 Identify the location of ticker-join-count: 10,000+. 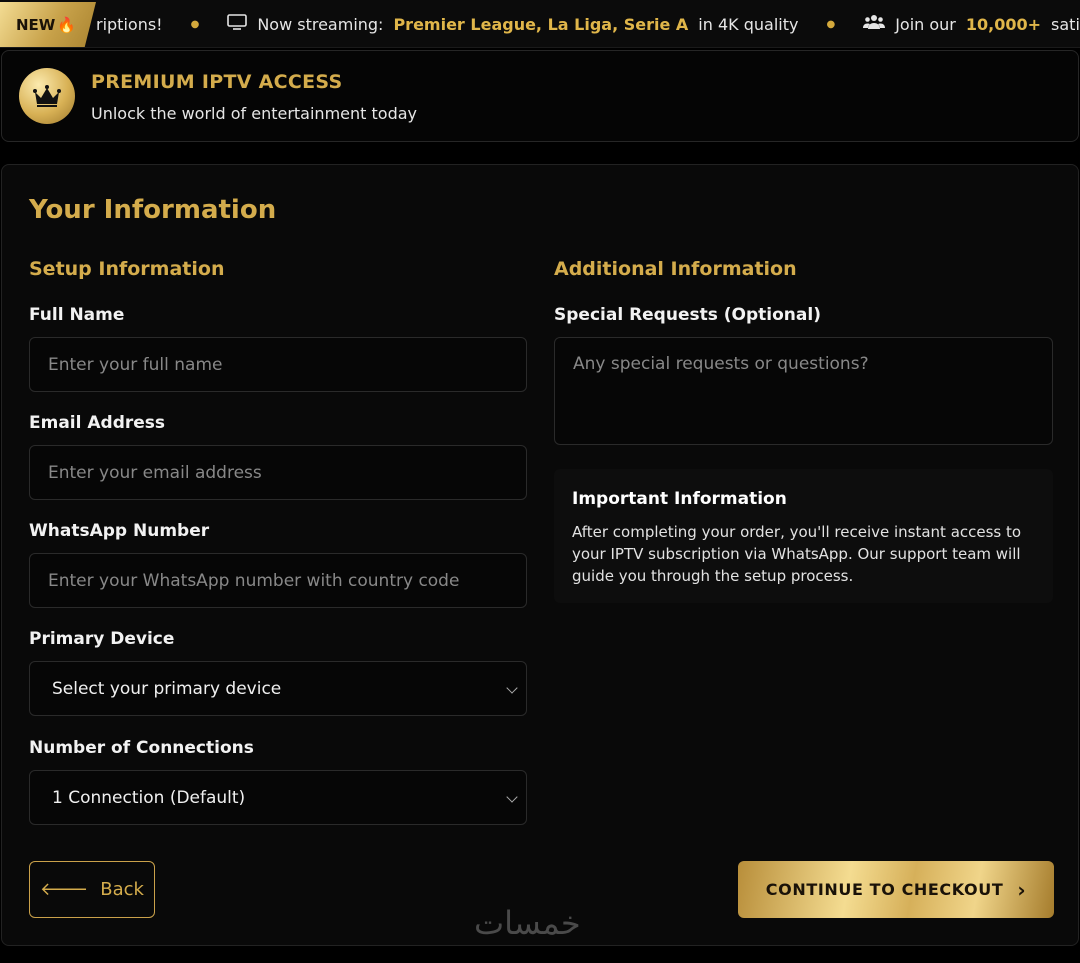
(1003, 24).